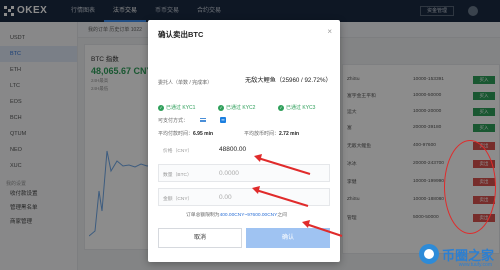 This screenshot has height=270, width=500. What do you see at coordinates (236, 215) in the screenshot?
I see `order-limit-note: 订单总额限制为400.00CNY~97600.00CNY之间` at bounding box center [236, 215].